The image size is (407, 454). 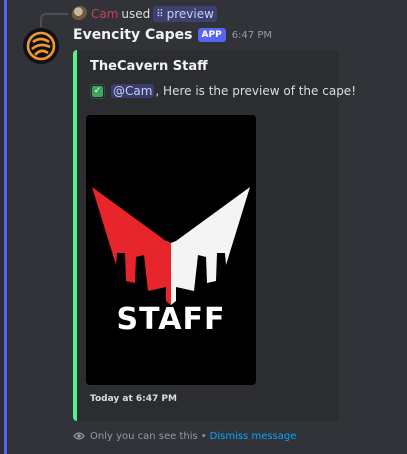 What do you see at coordinates (255, 91) in the screenshot?
I see `description-text: , Here is the preview of the cape!` at bounding box center [255, 91].